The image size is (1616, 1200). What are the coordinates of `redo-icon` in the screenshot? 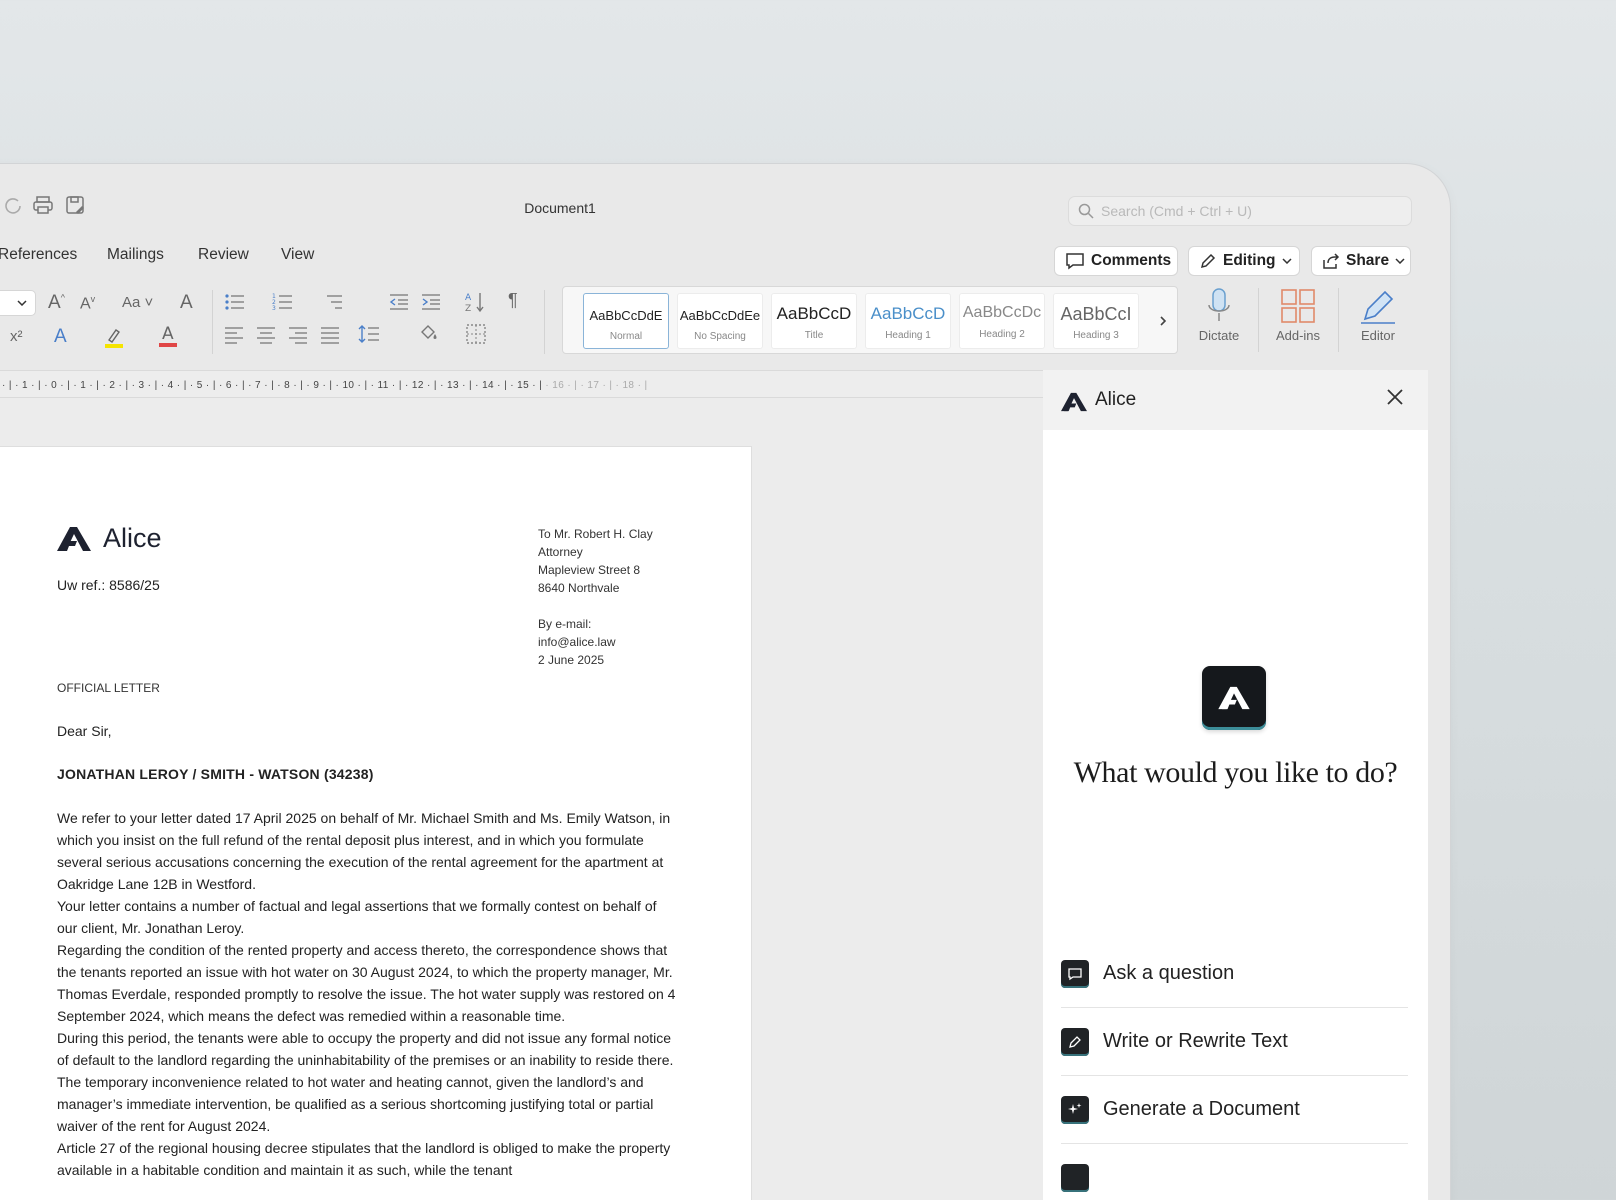 It's located at (13, 205).